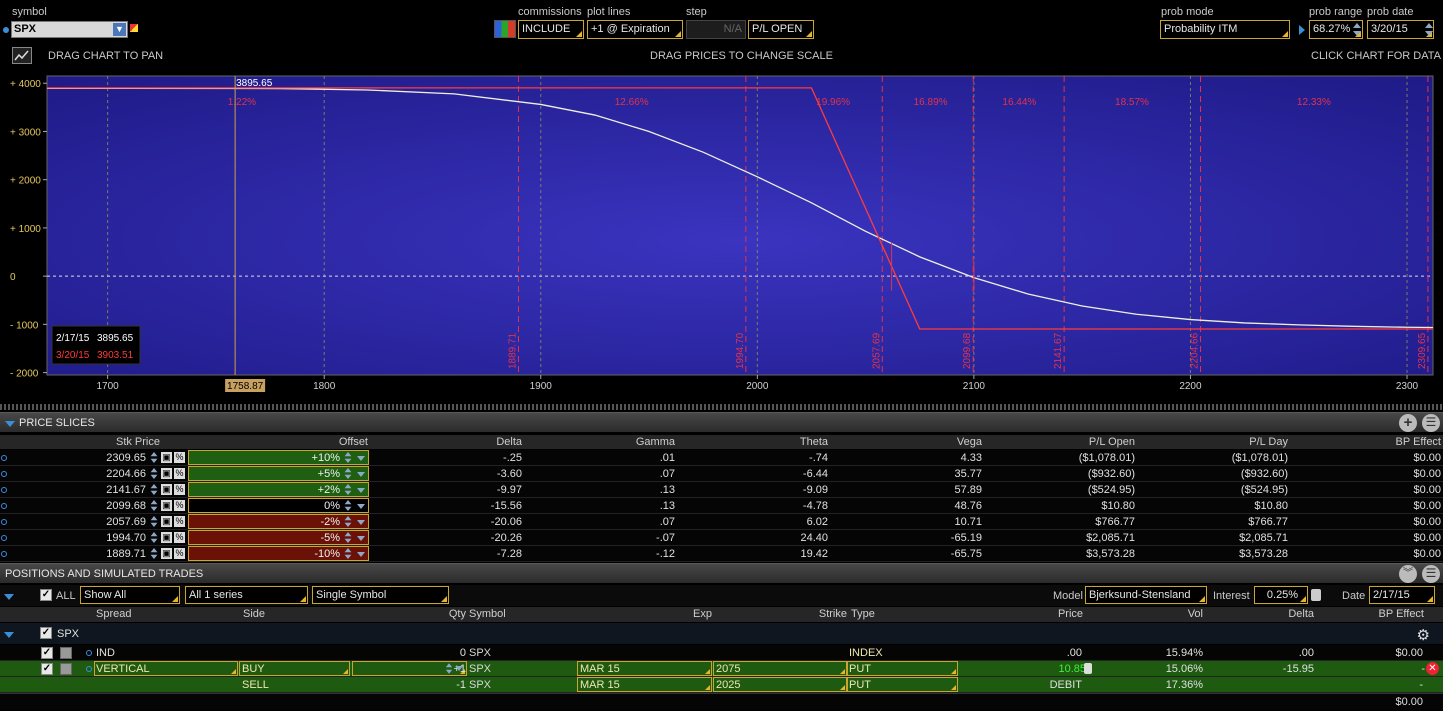 This screenshot has height=711, width=1443. What do you see at coordinates (329, 490) in the screenshot?
I see `offset-value: +2%` at bounding box center [329, 490].